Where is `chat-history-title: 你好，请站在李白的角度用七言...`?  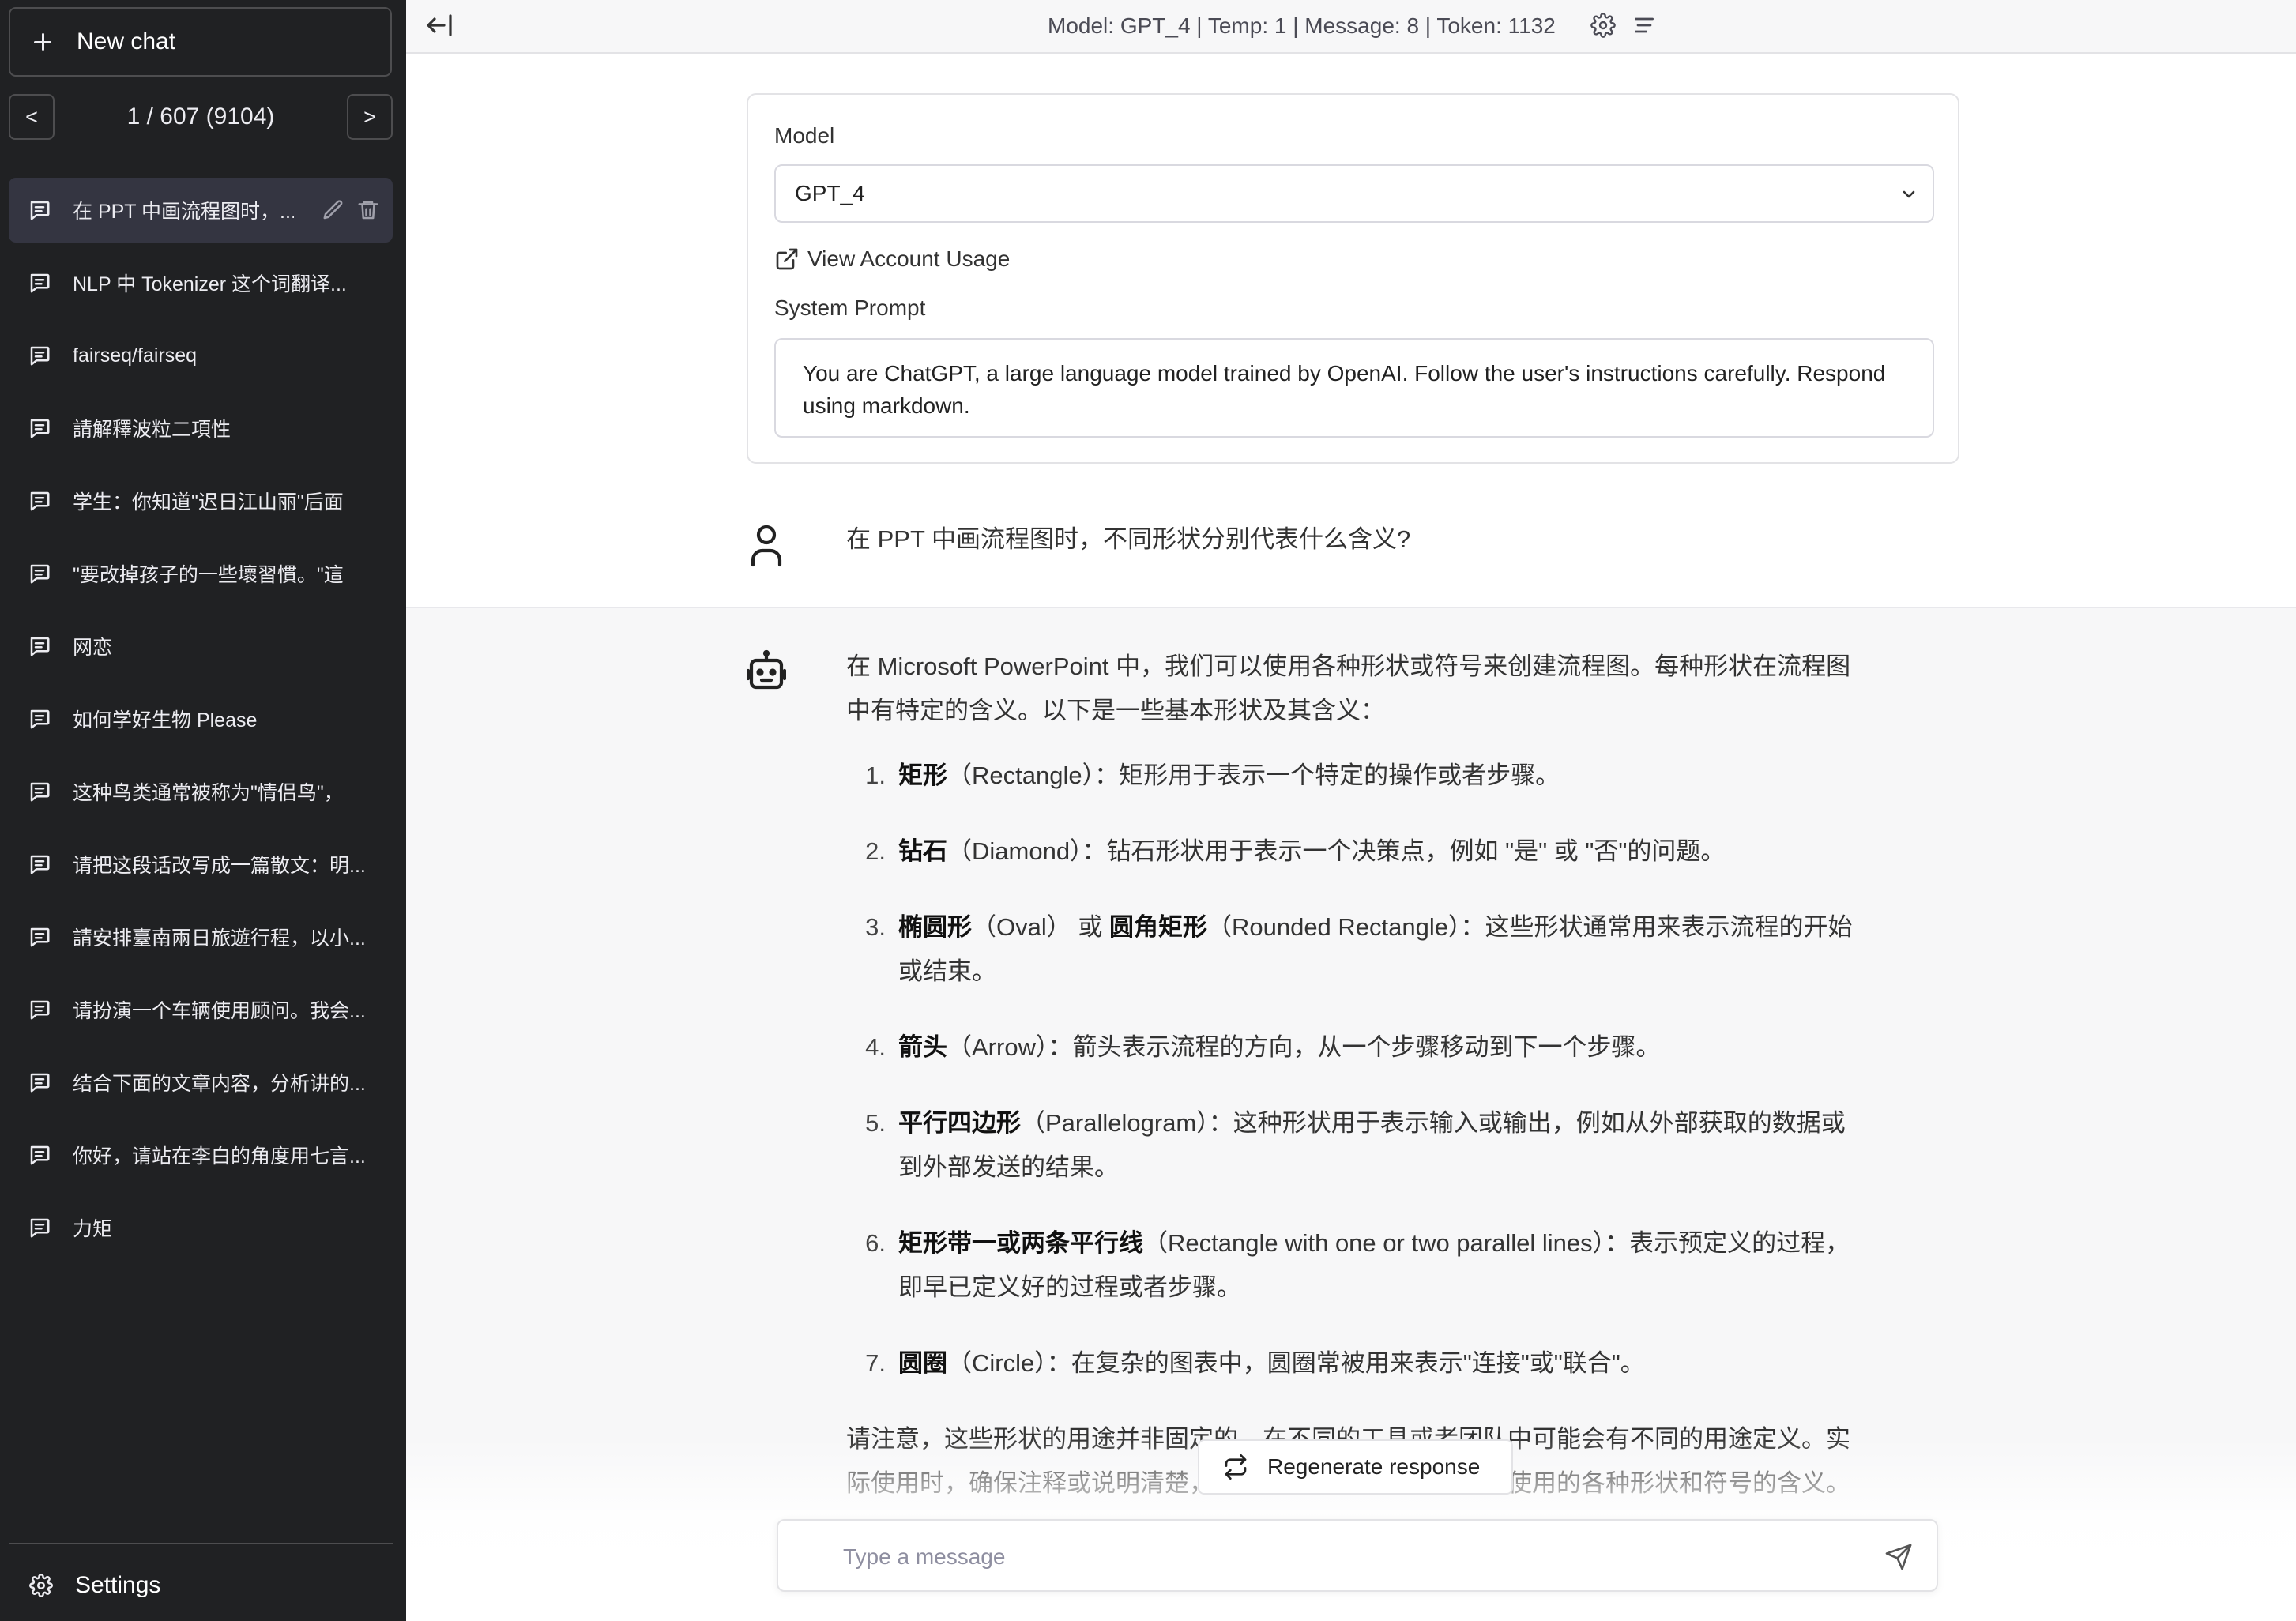 chat-history-title: 你好，请站在李白的角度用七言... is located at coordinates (219, 1156).